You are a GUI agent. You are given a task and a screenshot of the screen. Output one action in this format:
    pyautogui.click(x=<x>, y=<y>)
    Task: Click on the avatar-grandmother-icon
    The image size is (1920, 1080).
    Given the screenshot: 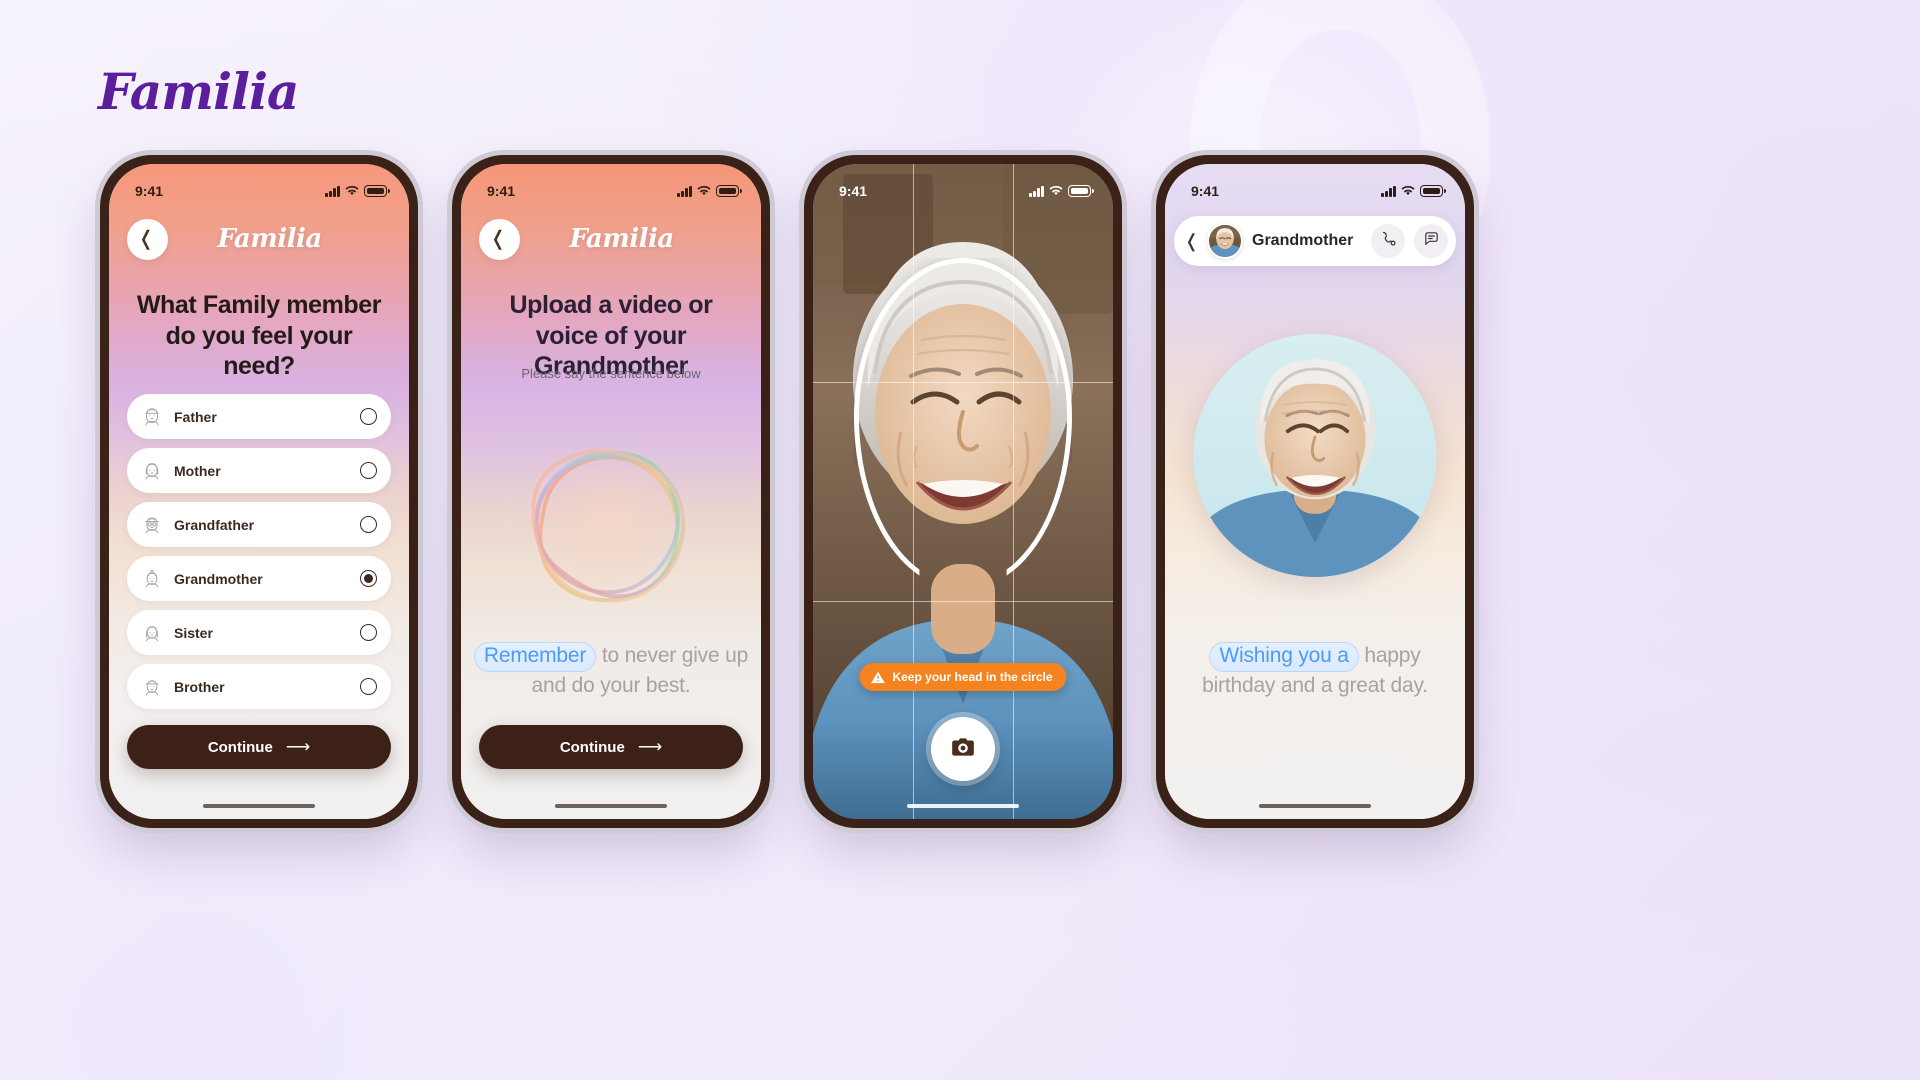 What is the action you would take?
    pyautogui.click(x=152, y=579)
    